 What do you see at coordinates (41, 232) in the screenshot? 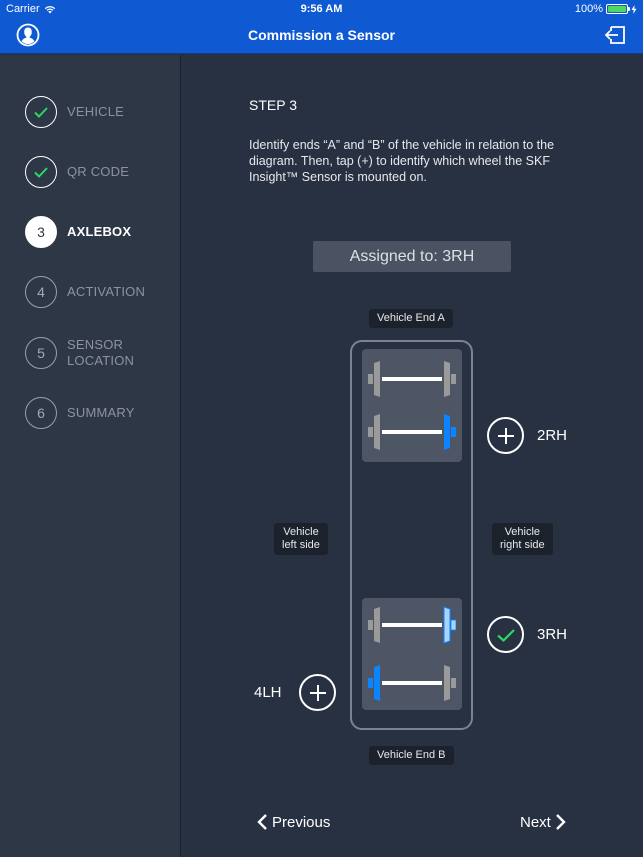
I see `step-number: 3` at bounding box center [41, 232].